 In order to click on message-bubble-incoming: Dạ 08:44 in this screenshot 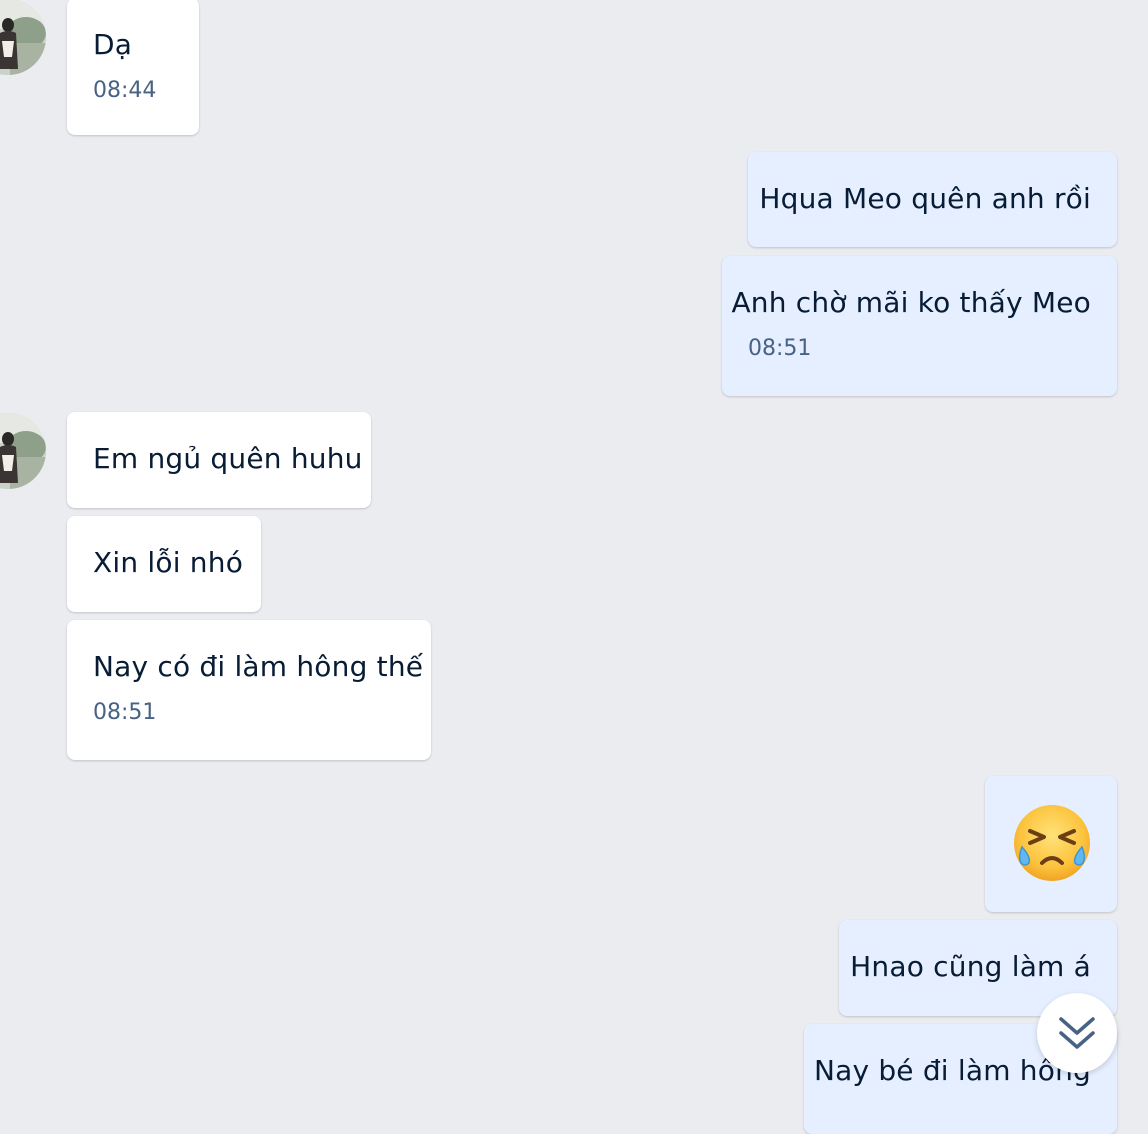, I will do `click(133, 67)`.